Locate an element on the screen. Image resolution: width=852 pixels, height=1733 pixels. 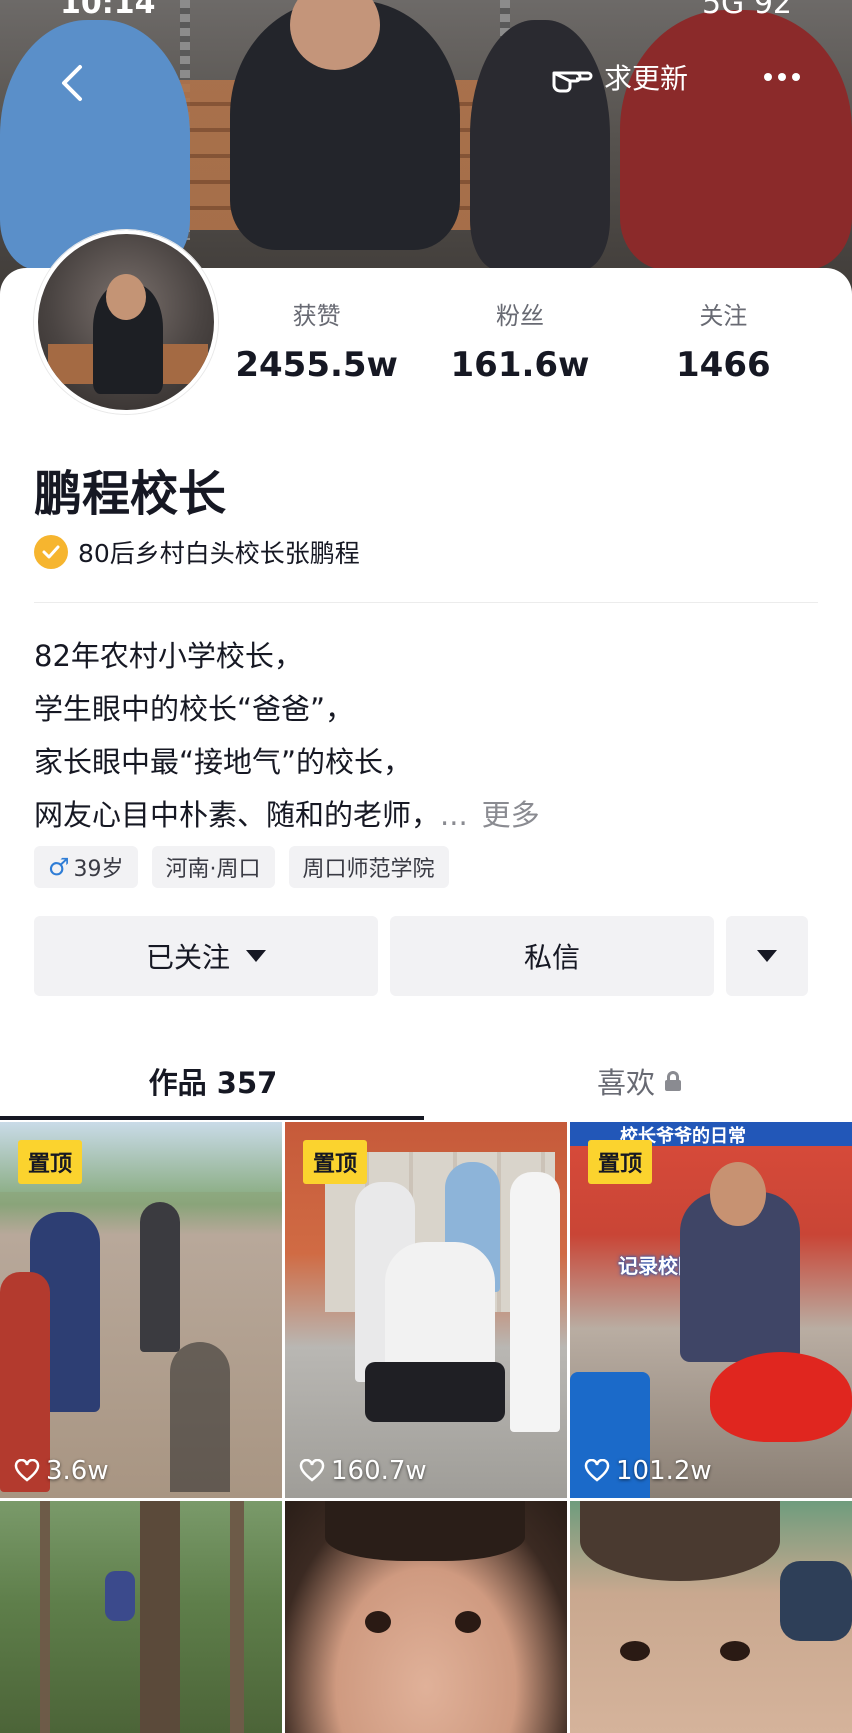
verified-title: 80后乡村白头校长张鹏程 is located at coordinates (197, 552).